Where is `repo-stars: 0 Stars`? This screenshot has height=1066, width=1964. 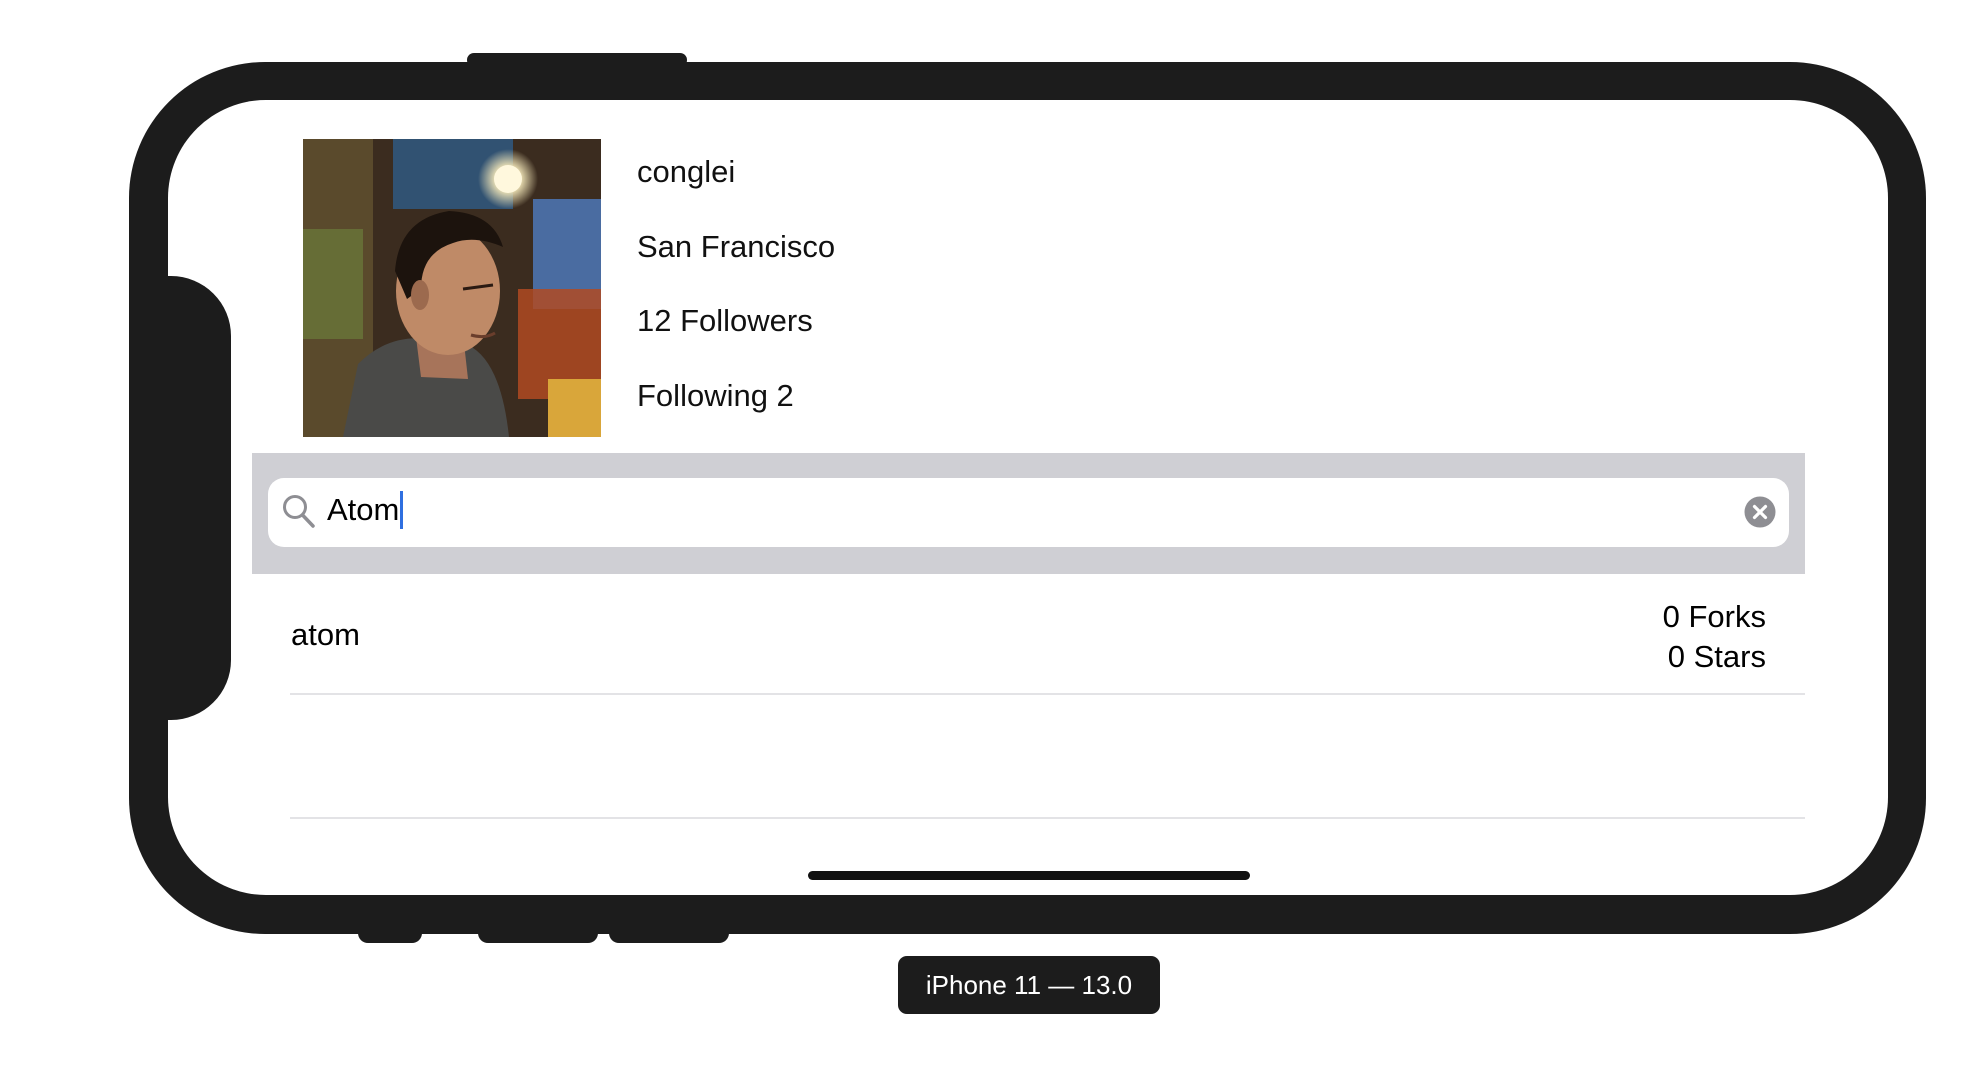 repo-stars: 0 Stars is located at coordinates (1716, 656).